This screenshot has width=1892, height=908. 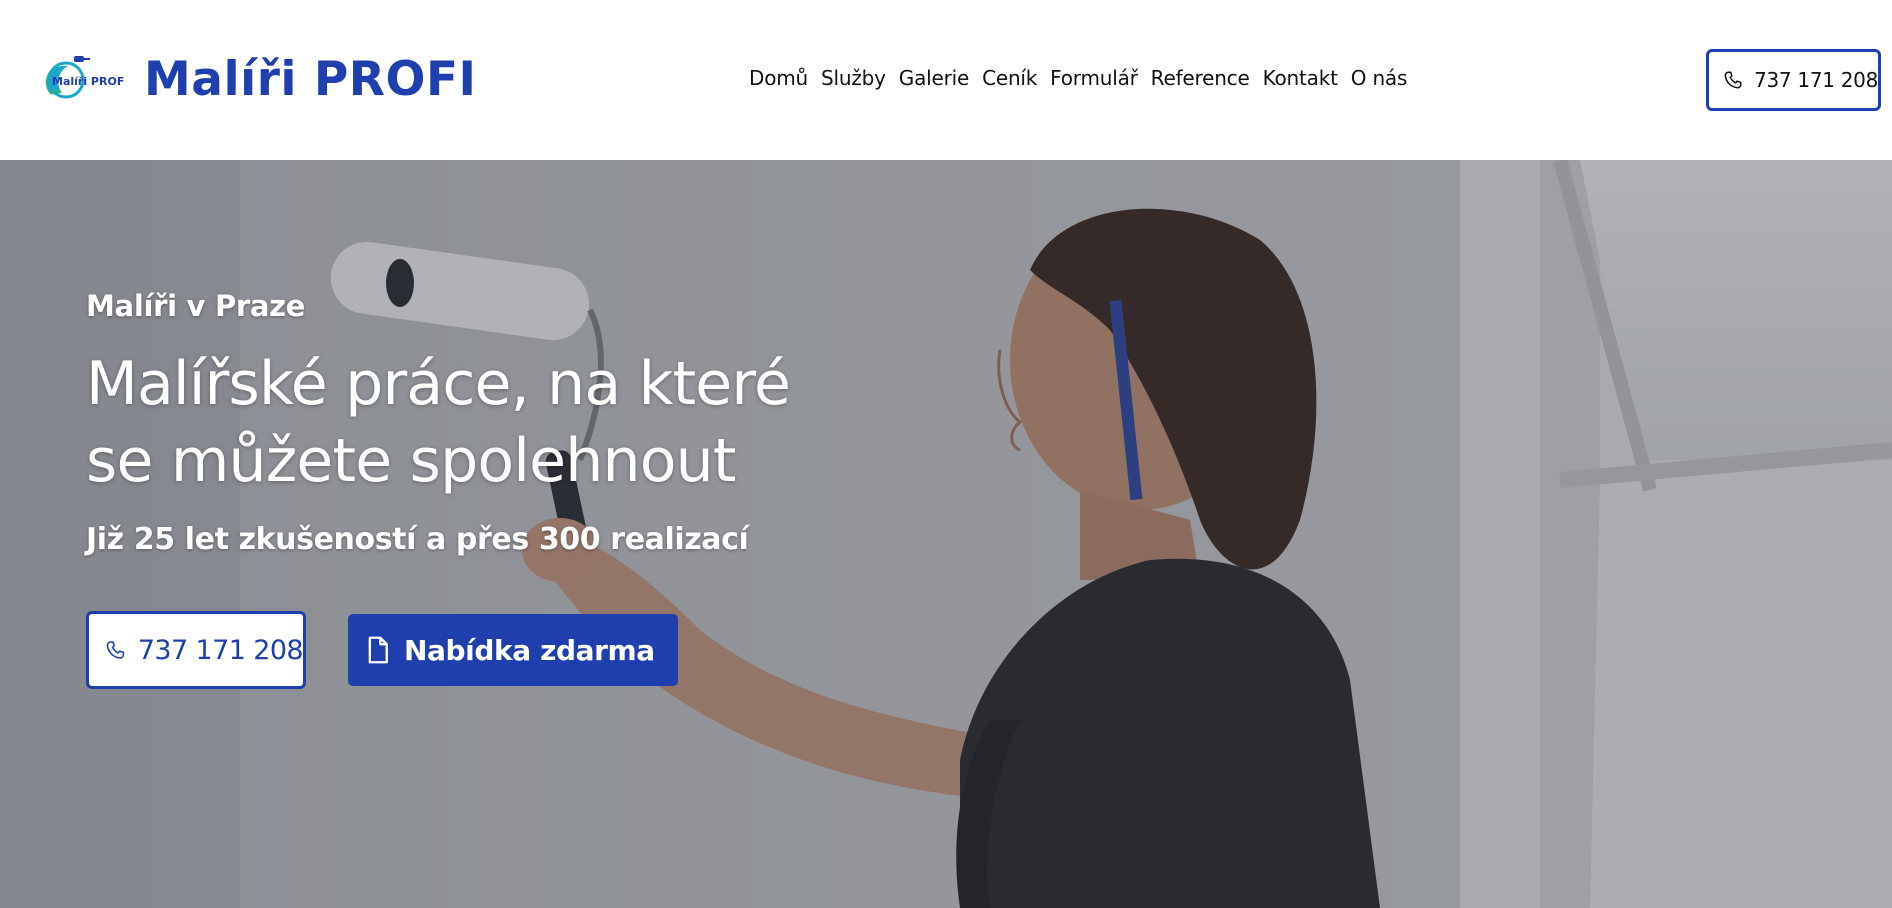 What do you see at coordinates (1379, 78) in the screenshot?
I see `nav-item-o-nas: O nás` at bounding box center [1379, 78].